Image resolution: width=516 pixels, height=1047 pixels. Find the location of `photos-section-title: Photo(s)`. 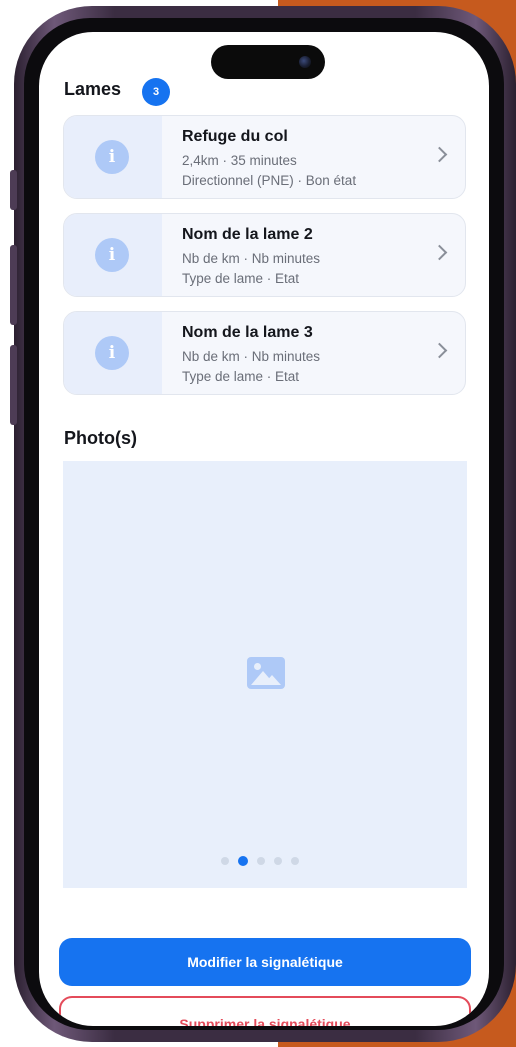

photos-section-title: Photo(s) is located at coordinates (100, 438).